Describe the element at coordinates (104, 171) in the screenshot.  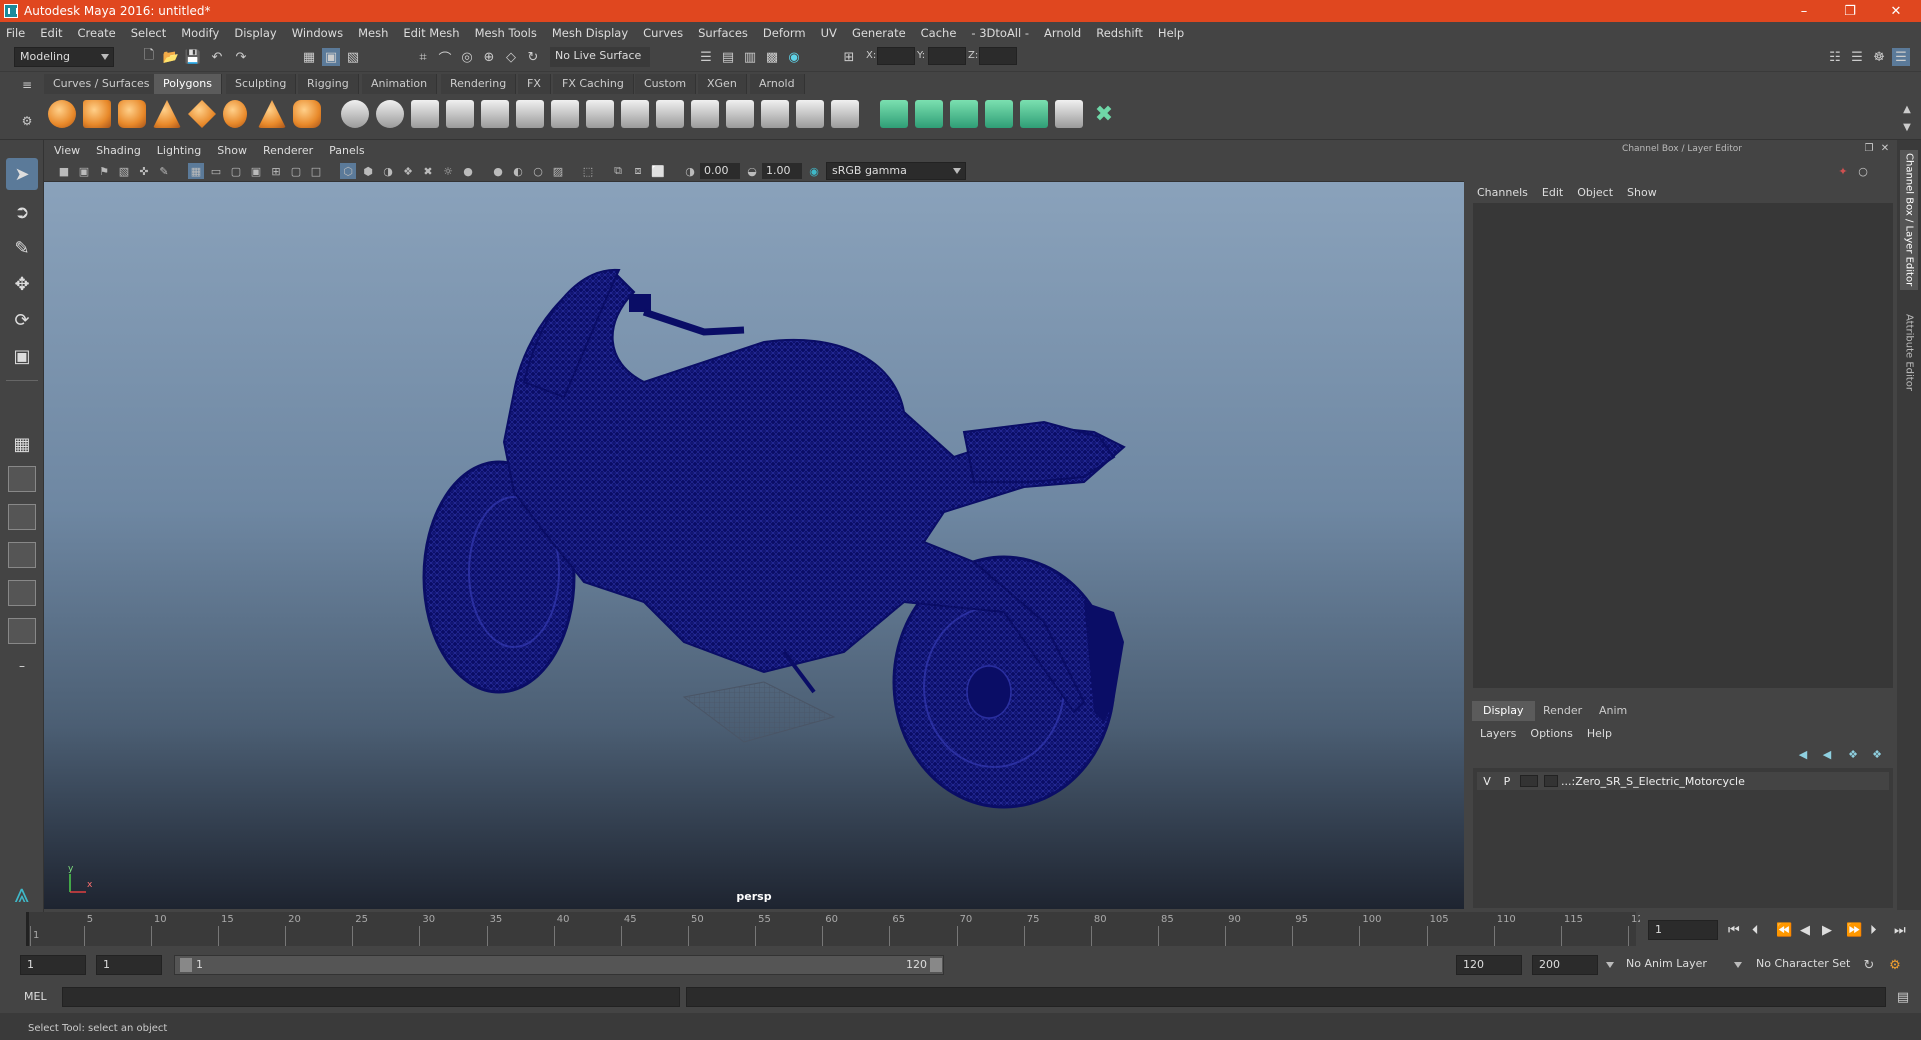
I see `bookmarks-icon: ⚑` at that location.